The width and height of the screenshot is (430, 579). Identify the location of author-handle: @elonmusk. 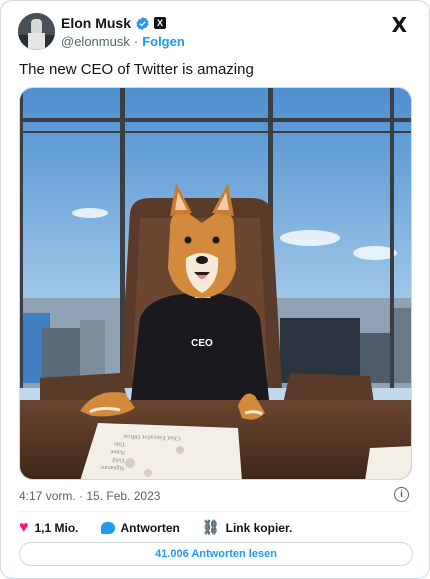
(95, 41).